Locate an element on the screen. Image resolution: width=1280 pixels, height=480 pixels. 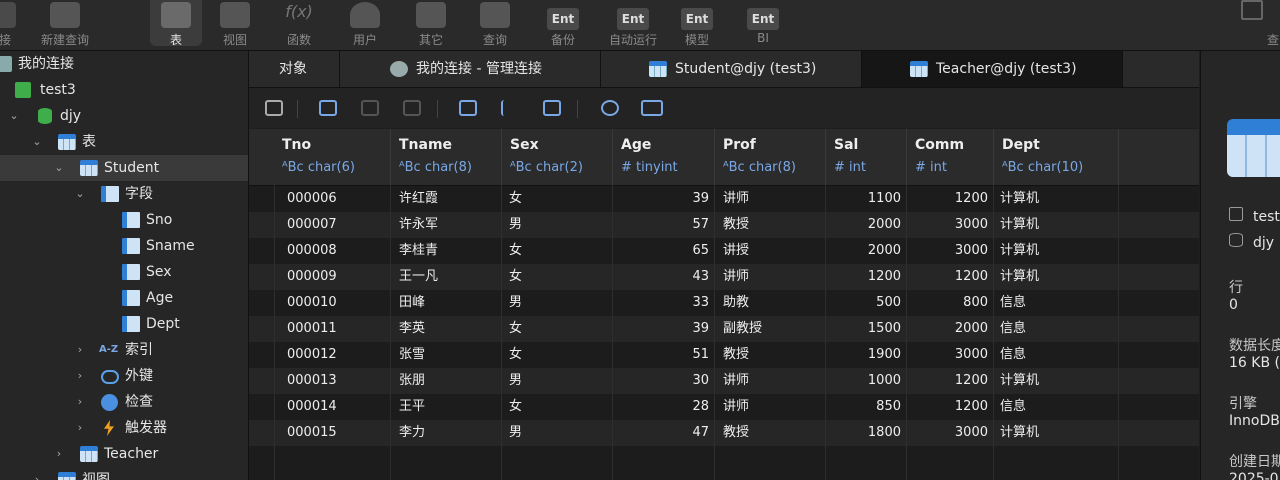
cell-tname: 张朋 is located at coordinates (449, 381).